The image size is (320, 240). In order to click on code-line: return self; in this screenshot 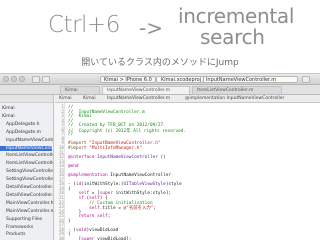, I will do `click(89, 217)`.